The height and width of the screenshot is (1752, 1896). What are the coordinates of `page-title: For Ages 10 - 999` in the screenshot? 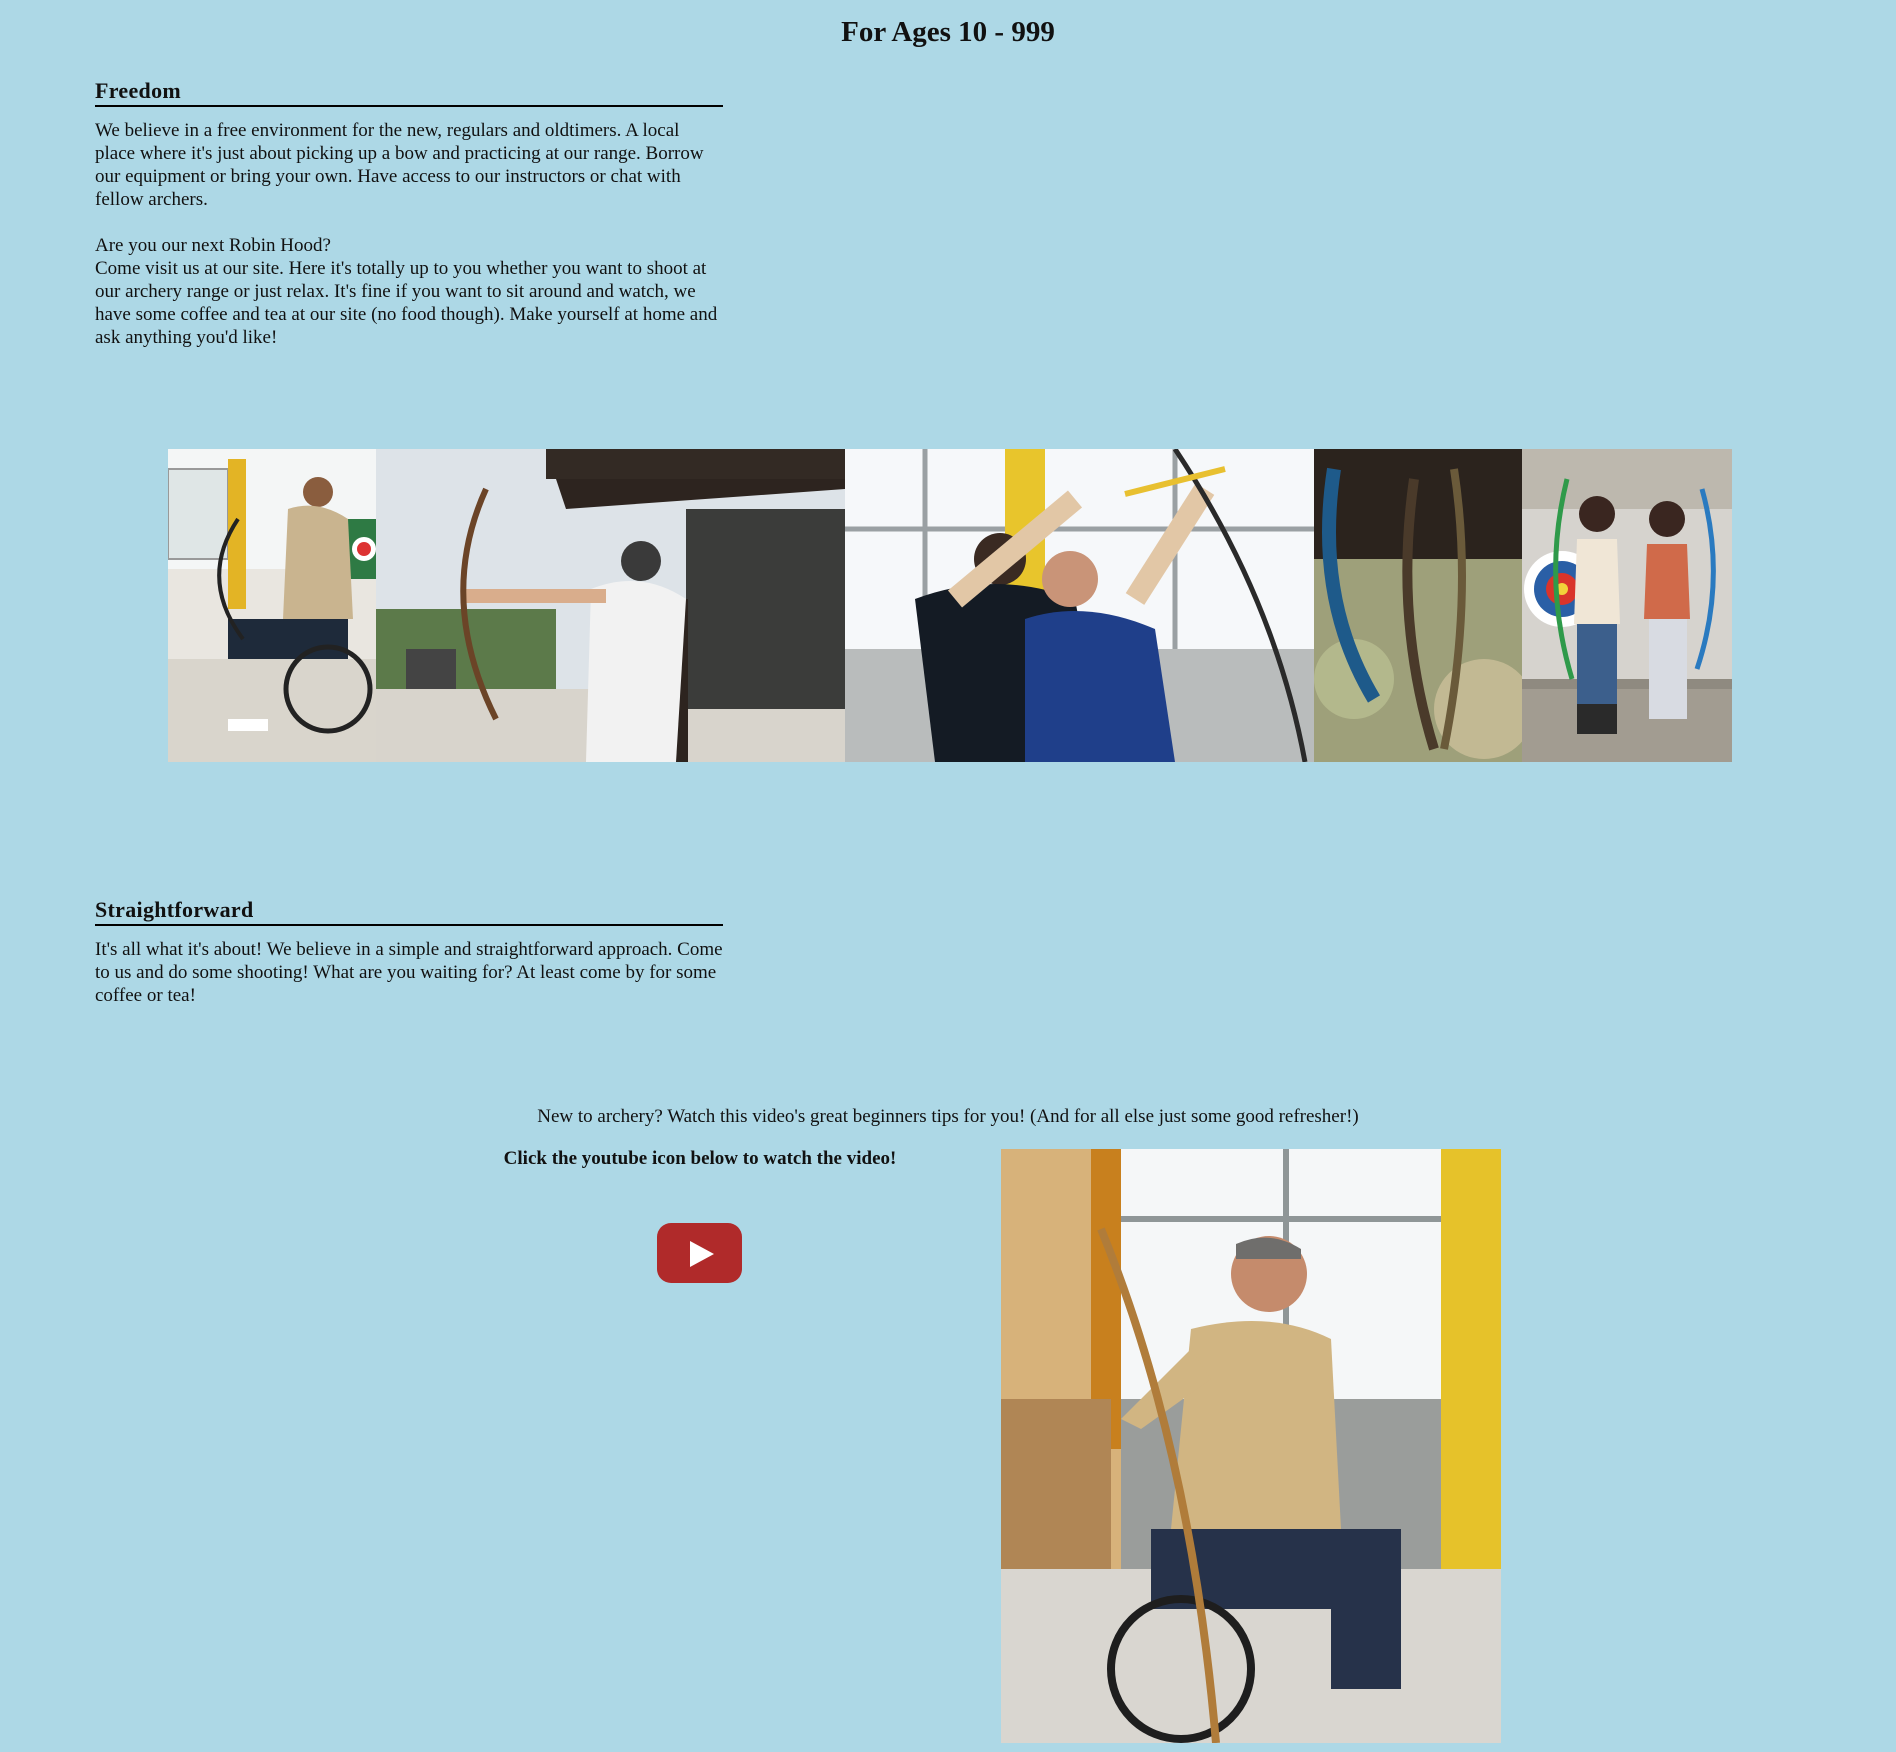 It's located at (948, 32).